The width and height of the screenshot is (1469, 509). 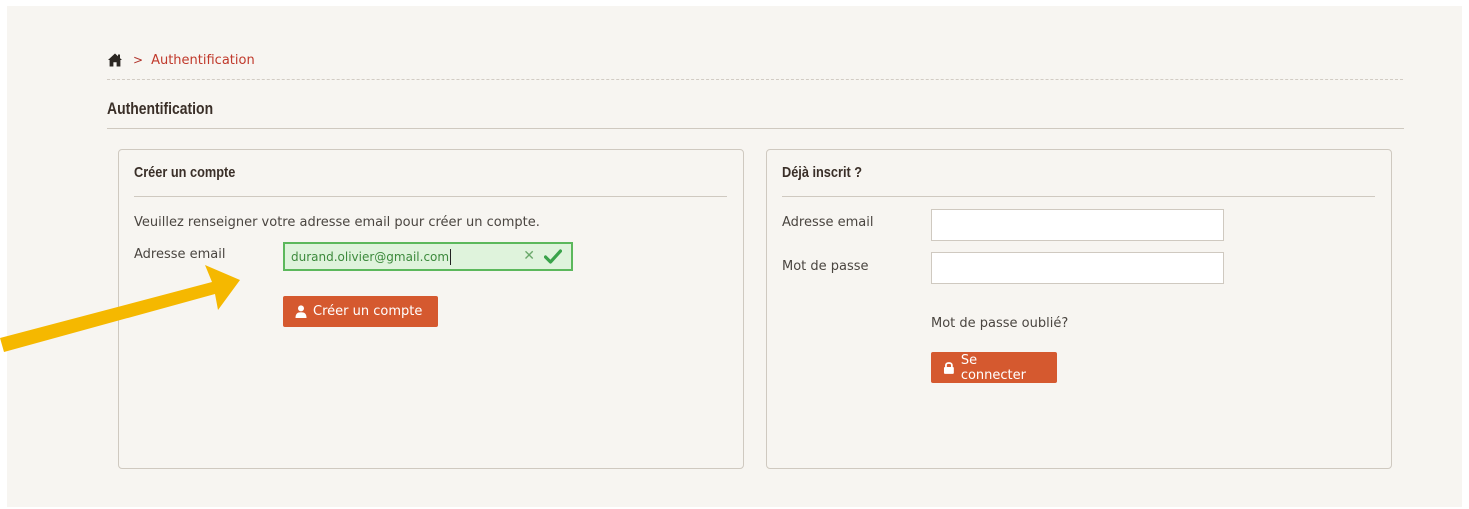 I want to click on clear-icon: ✕, so click(x=529, y=256).